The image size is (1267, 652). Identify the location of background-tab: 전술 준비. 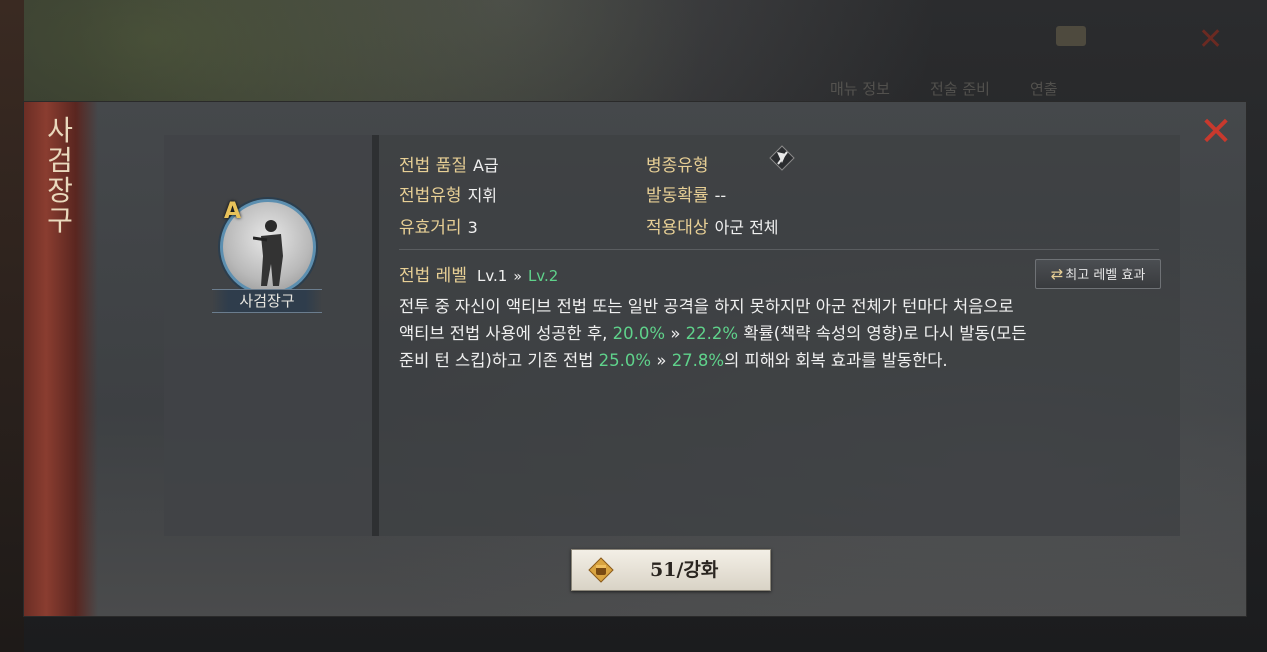
(959, 89).